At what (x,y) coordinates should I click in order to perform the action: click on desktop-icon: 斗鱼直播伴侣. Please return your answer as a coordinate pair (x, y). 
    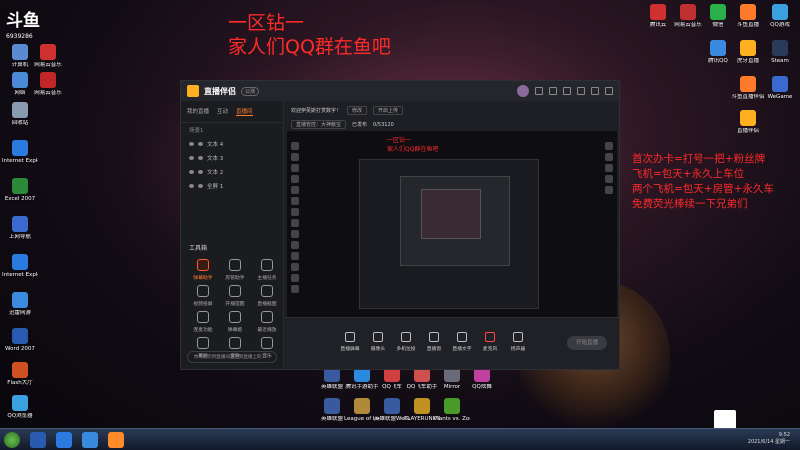
    Looking at the image, I should click on (748, 88).